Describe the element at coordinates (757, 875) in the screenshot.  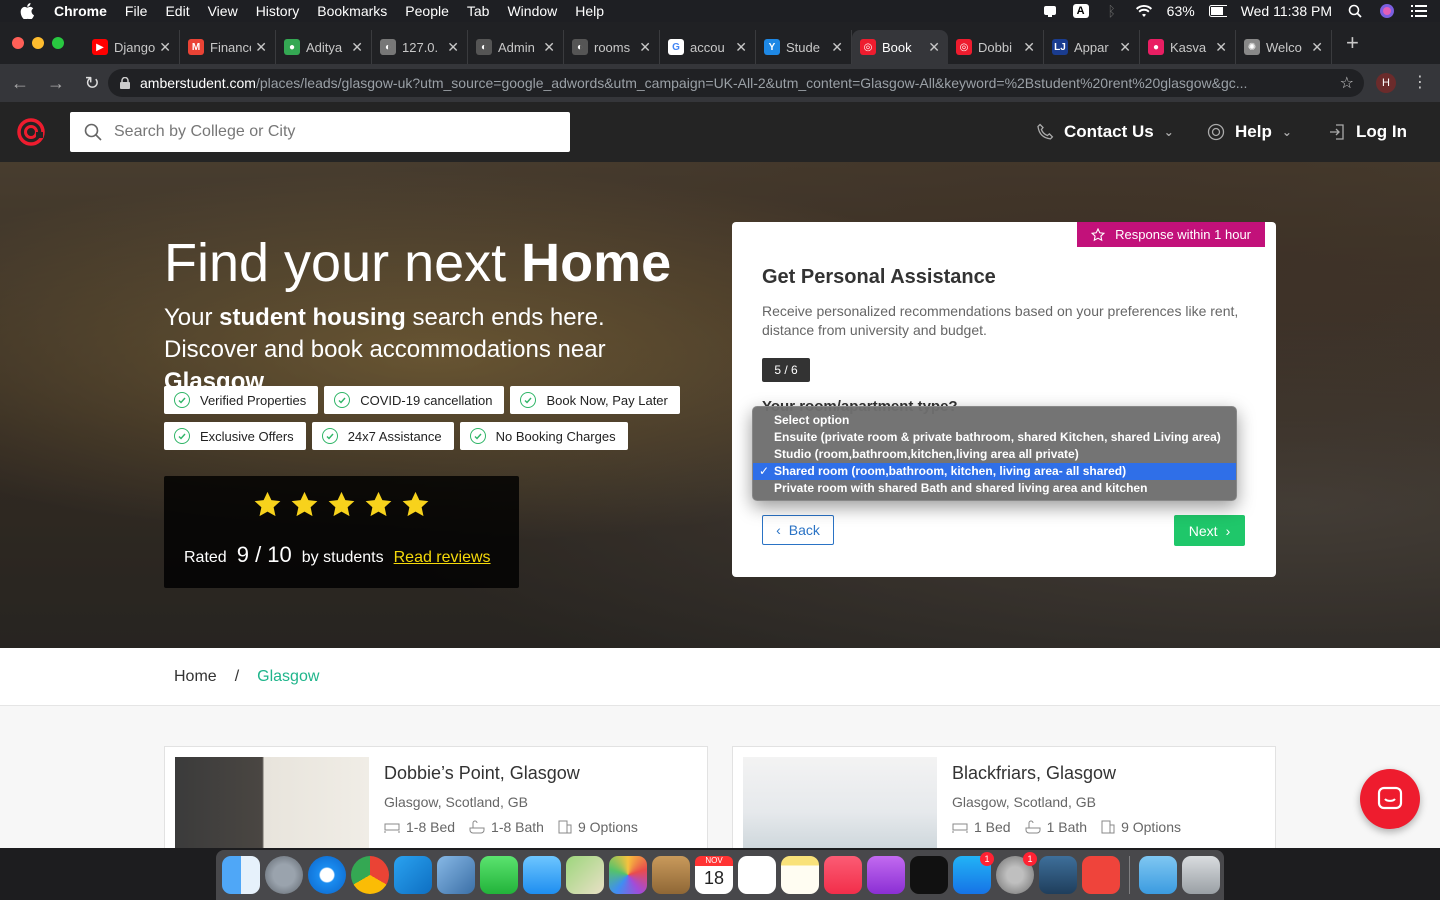
I see `reminders-icon` at that location.